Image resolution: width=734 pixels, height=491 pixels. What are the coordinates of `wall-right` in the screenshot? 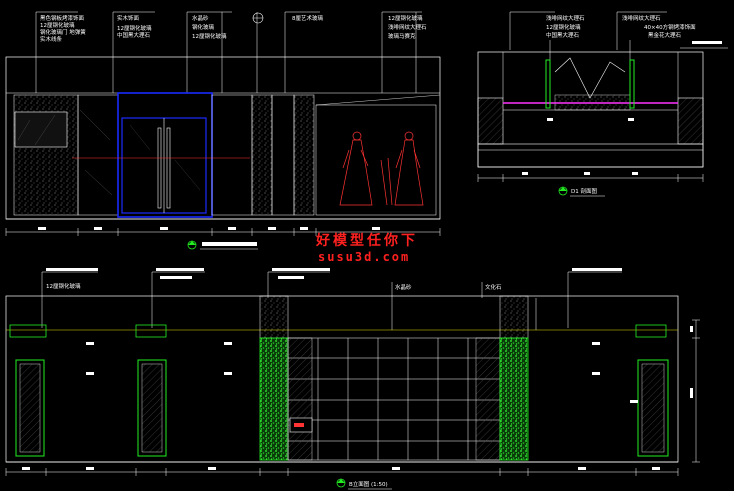 It's located at (690, 121).